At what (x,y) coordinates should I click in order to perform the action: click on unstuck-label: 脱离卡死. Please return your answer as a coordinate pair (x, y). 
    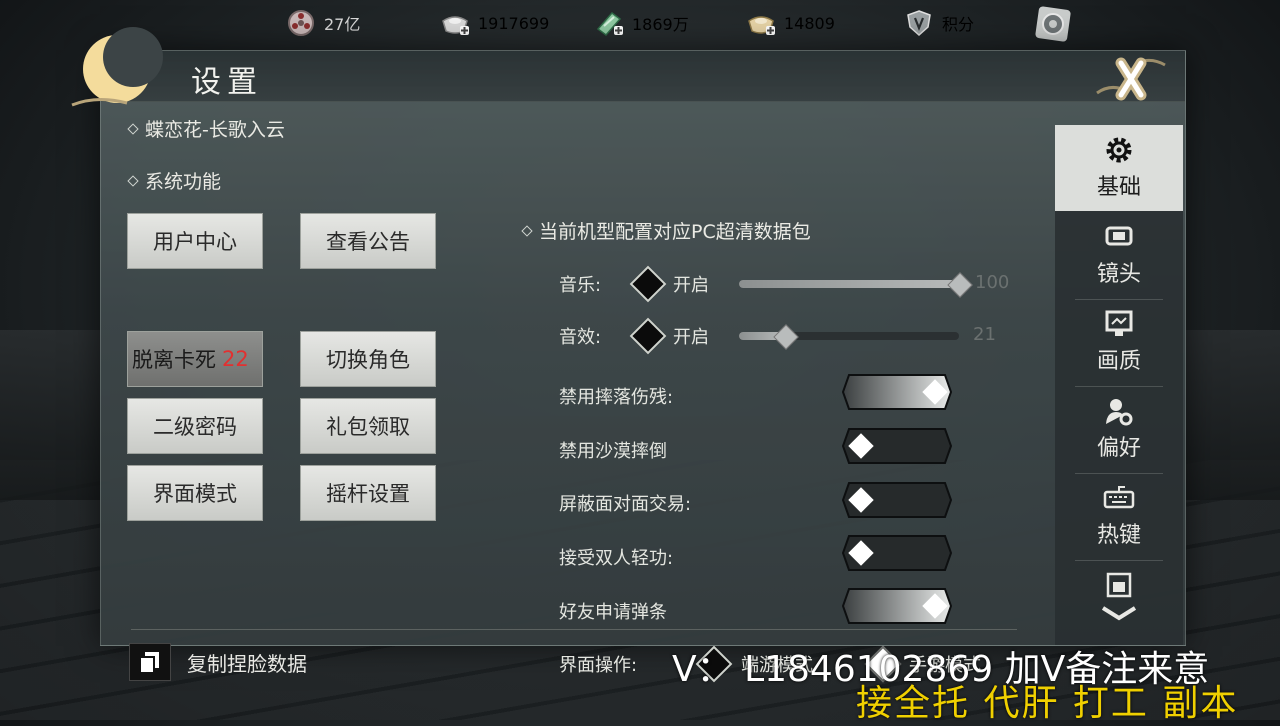
    Looking at the image, I should click on (174, 360).